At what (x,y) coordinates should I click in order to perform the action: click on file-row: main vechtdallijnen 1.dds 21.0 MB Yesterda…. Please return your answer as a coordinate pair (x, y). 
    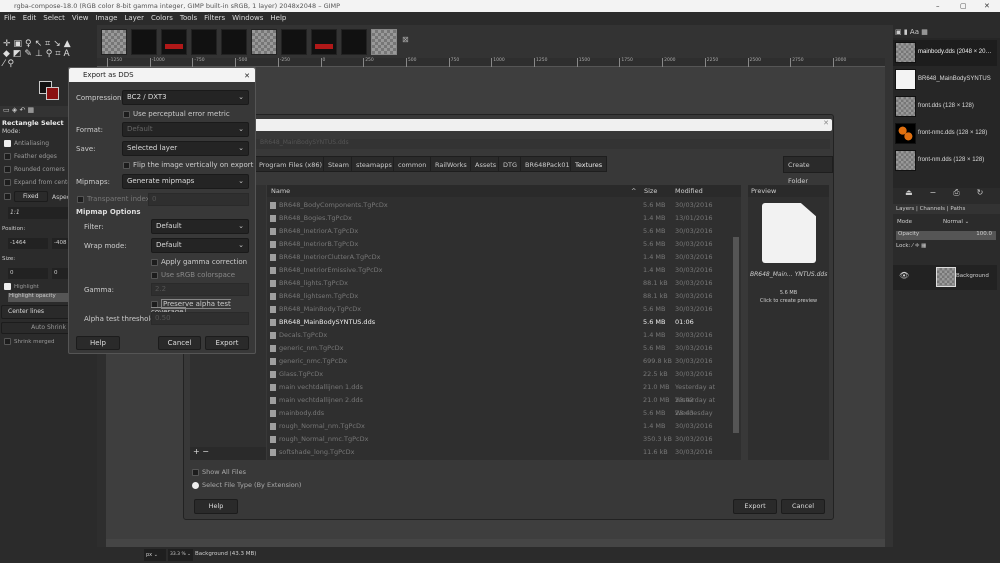
    Looking at the image, I should click on (499, 392).